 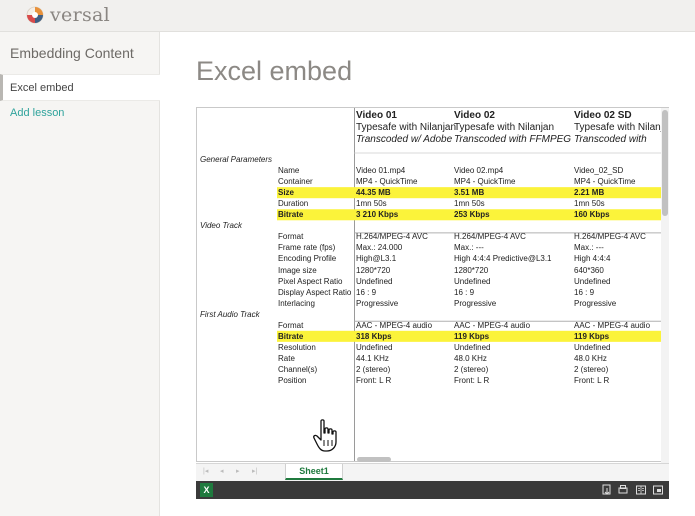 What do you see at coordinates (297, 270) in the screenshot?
I see `row-label: Image size` at bounding box center [297, 270].